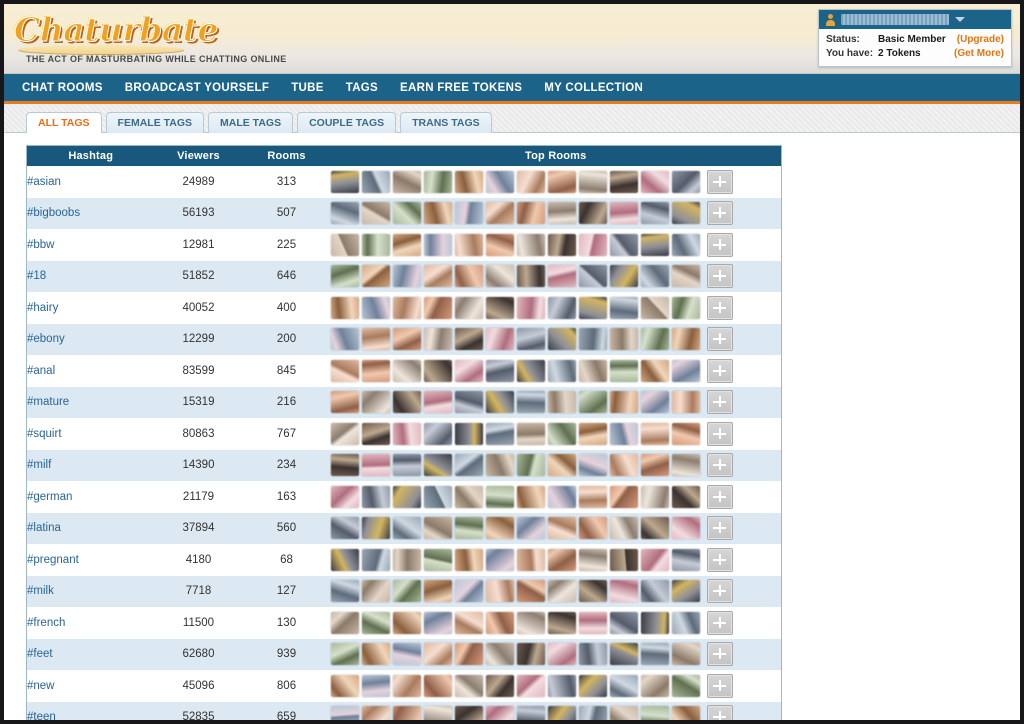 The height and width of the screenshot is (724, 1024). I want to click on column-header-hashtag: Hashtag, so click(90, 155).